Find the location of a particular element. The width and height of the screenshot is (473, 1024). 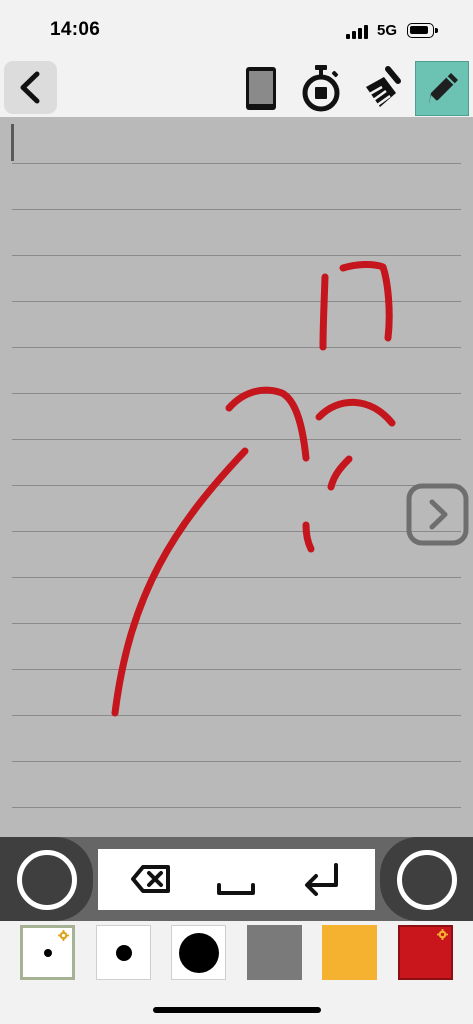

color-orange-button is located at coordinates (349, 952).